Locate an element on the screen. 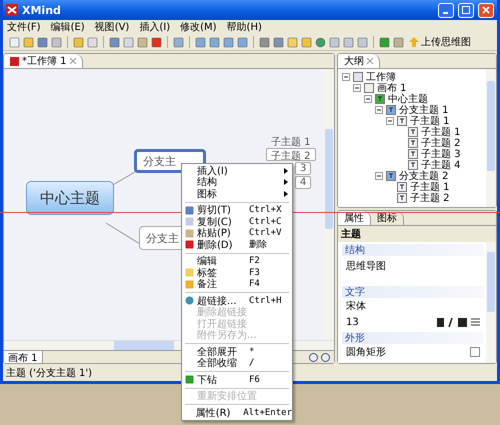 The image size is (500, 425). window-title: XMind is located at coordinates (42, 10).